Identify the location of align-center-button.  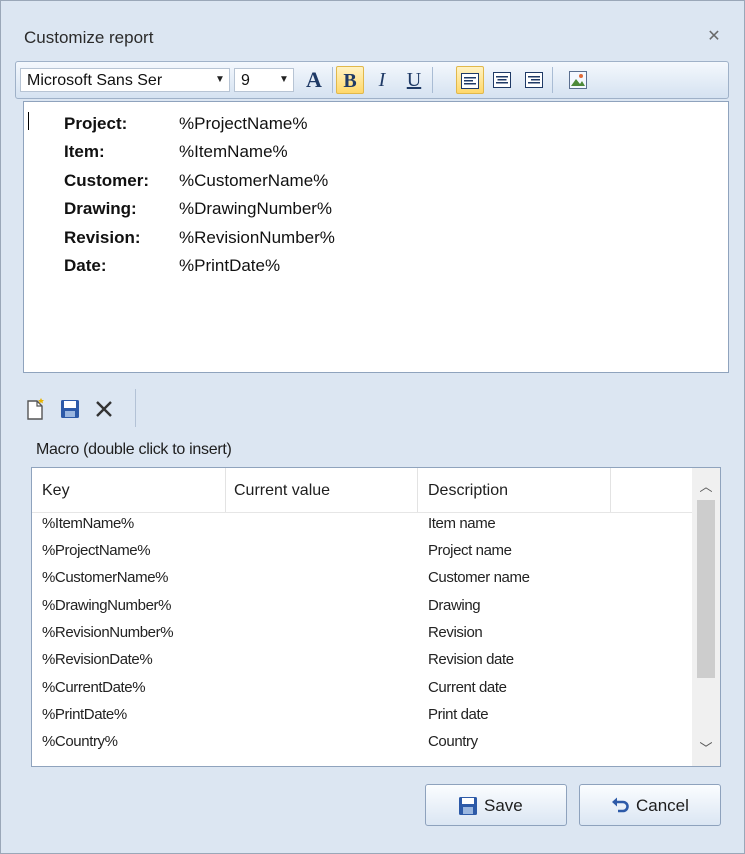
(502, 80).